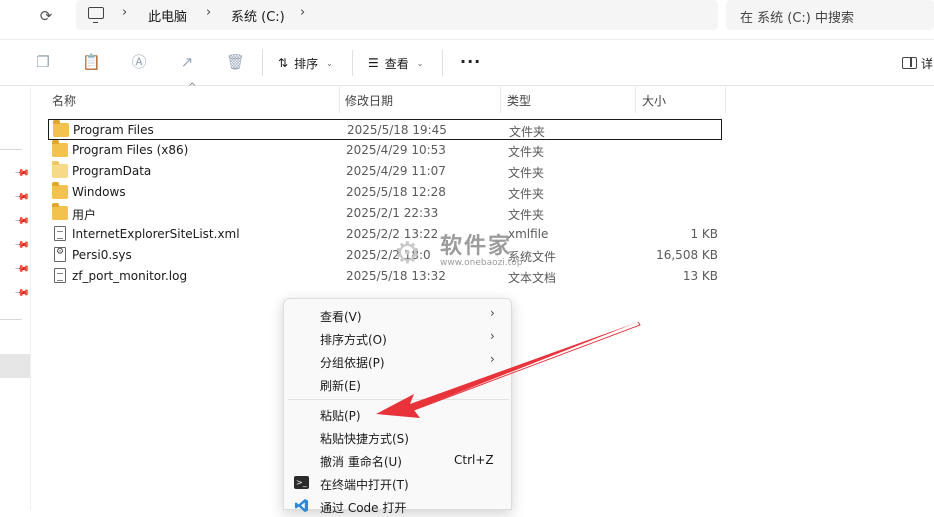 Image resolution: width=934 pixels, height=517 pixels. Describe the element at coordinates (96, 15) in the screenshot. I see `computer-icon` at that location.